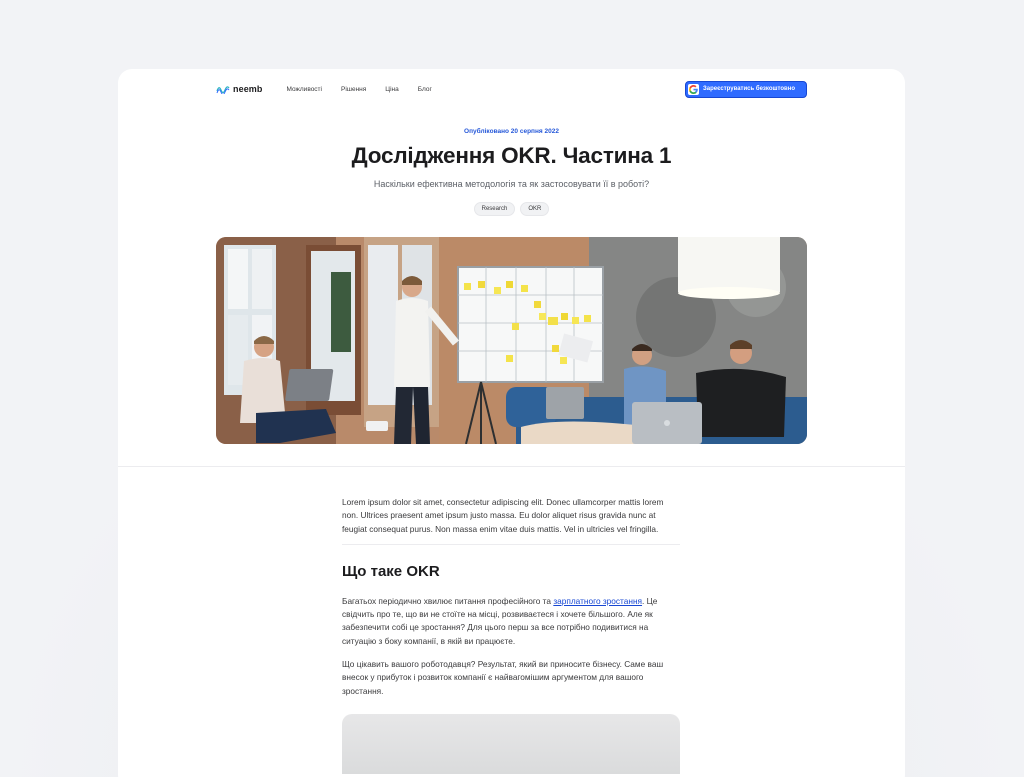  I want to click on google-signup-button: Зареєструватись безкоштовно, so click(746, 89).